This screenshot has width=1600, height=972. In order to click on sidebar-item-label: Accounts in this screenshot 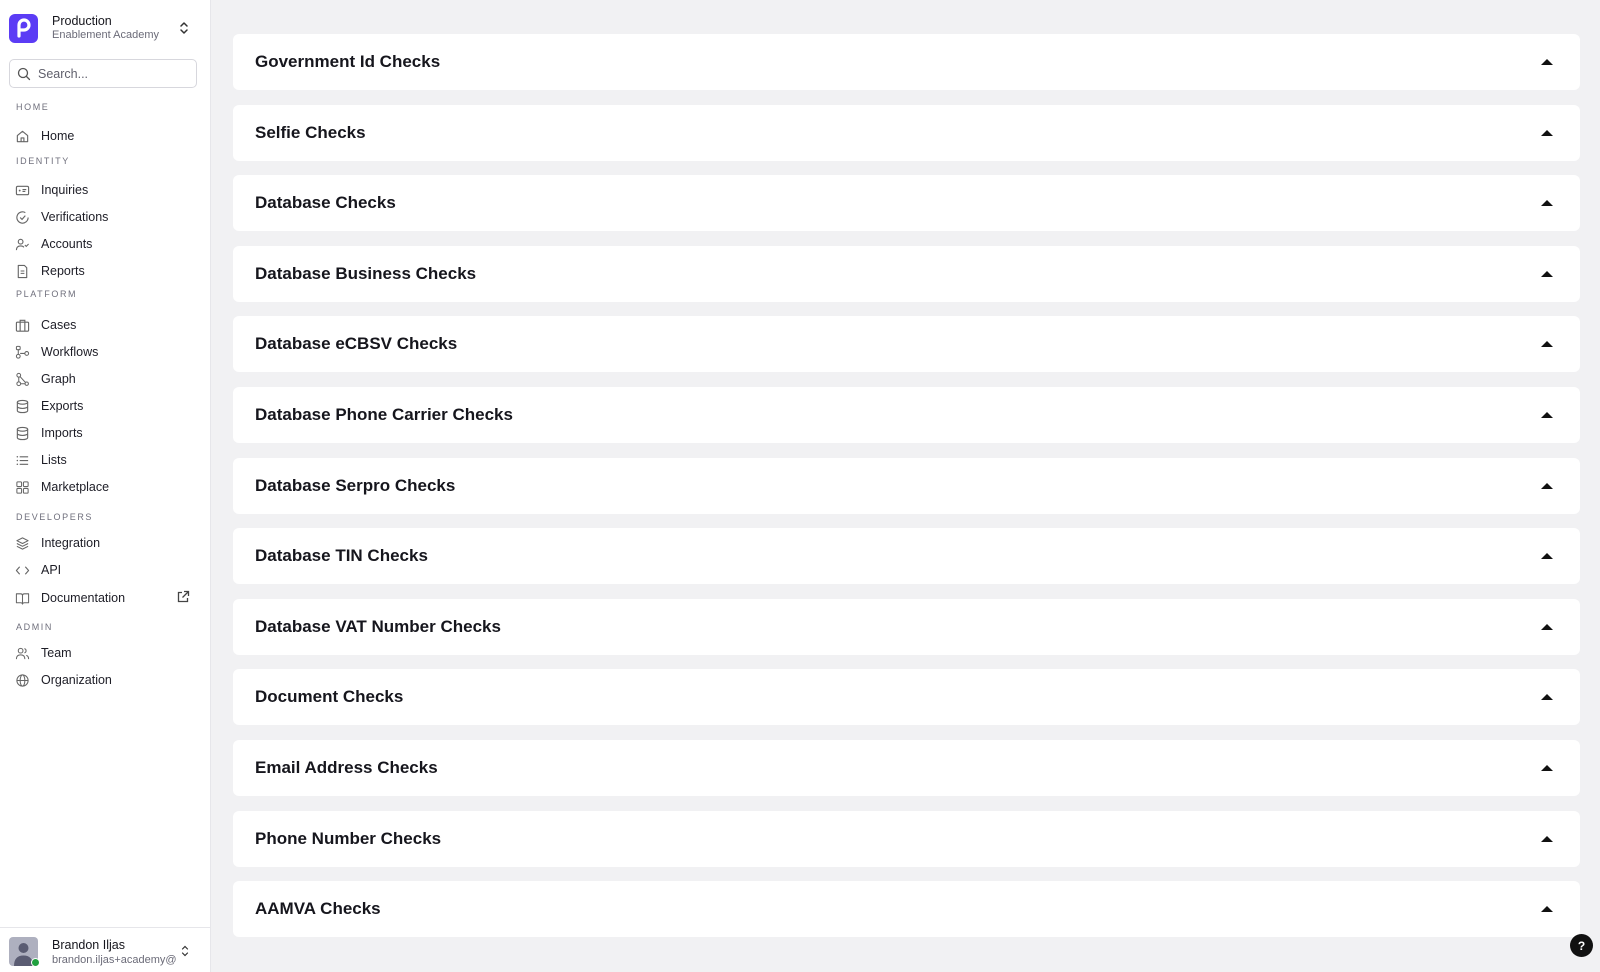, I will do `click(67, 244)`.